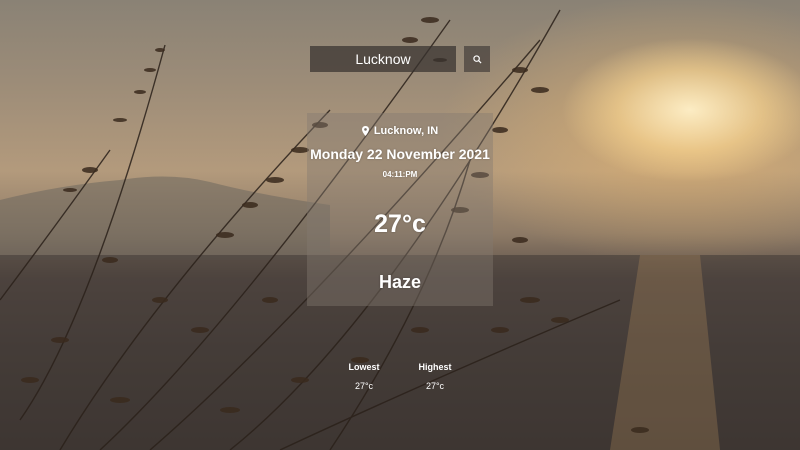 This screenshot has width=800, height=450. Describe the element at coordinates (435, 386) in the screenshot. I see `highest-value: 27°c` at that location.